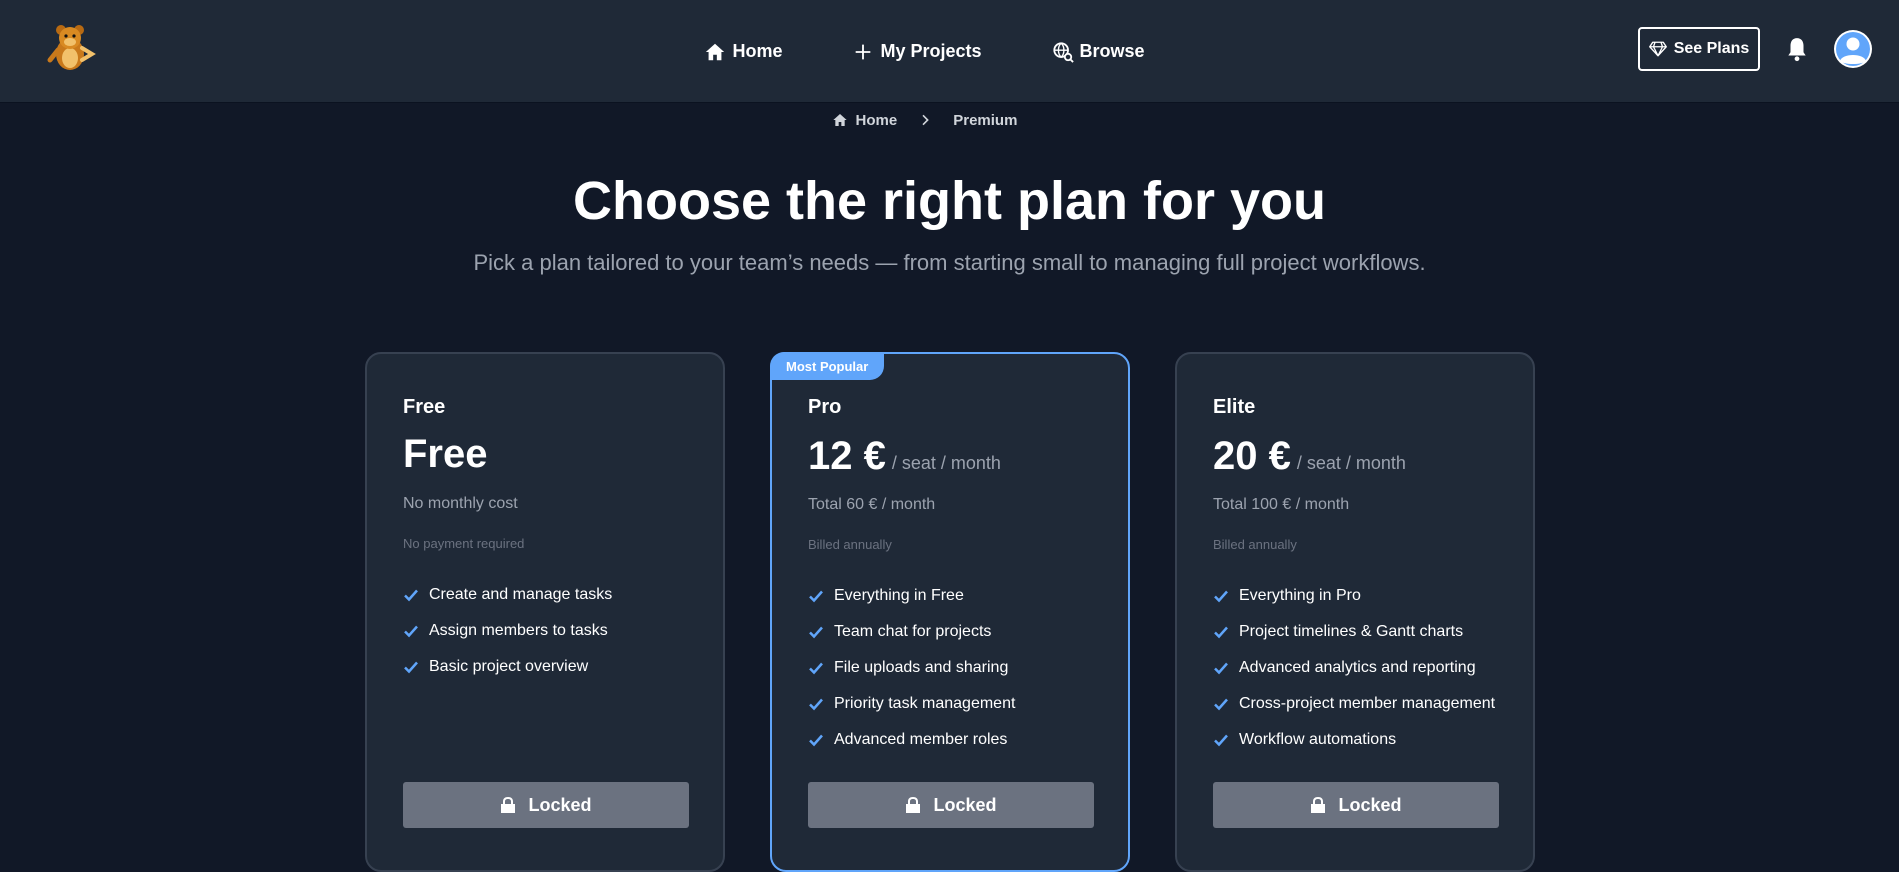 The height and width of the screenshot is (872, 1899). Describe the element at coordinates (1797, 49) in the screenshot. I see `notification-bell-icon` at that location.